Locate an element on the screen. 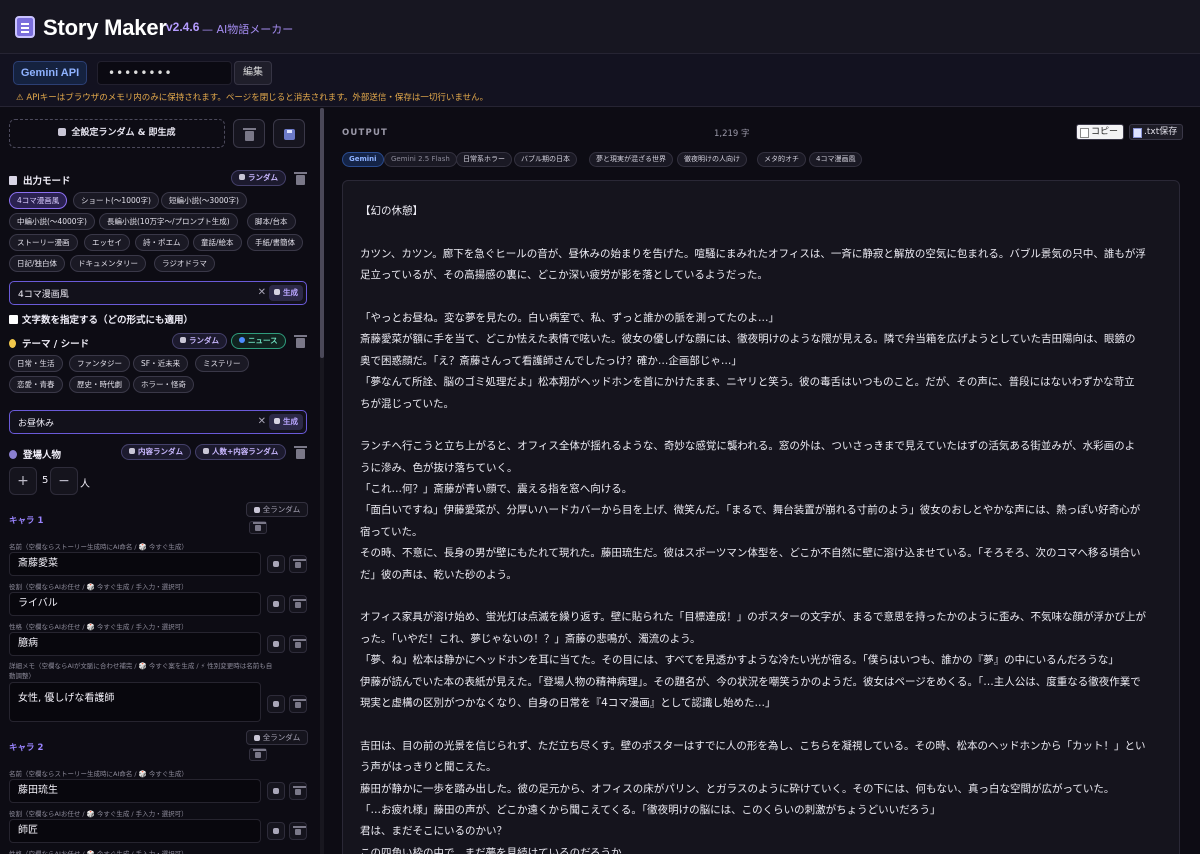 The width and height of the screenshot is (1200, 854). story-line: 宿っていた。 is located at coordinates (391, 531).